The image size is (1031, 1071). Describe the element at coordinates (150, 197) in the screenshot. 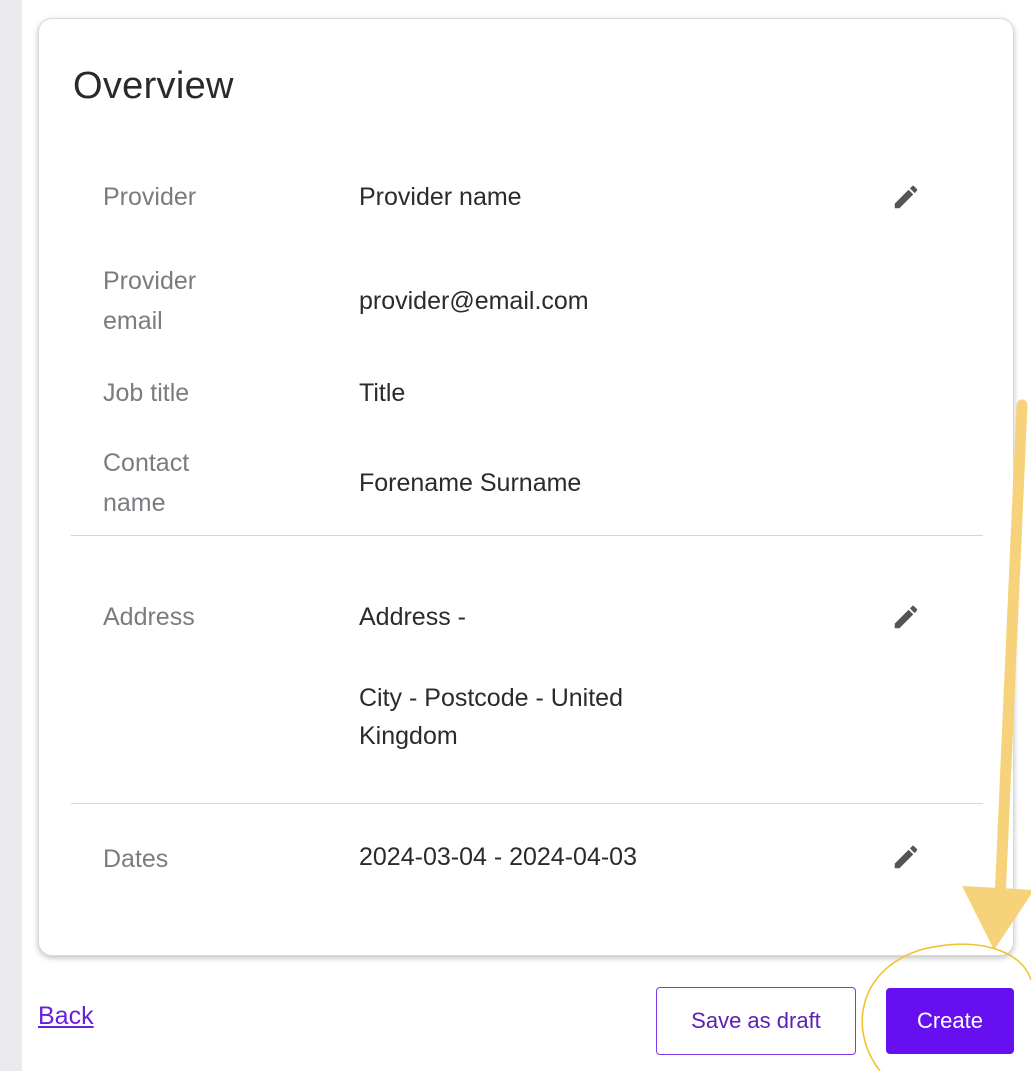

I see `provider-label: Provider` at that location.